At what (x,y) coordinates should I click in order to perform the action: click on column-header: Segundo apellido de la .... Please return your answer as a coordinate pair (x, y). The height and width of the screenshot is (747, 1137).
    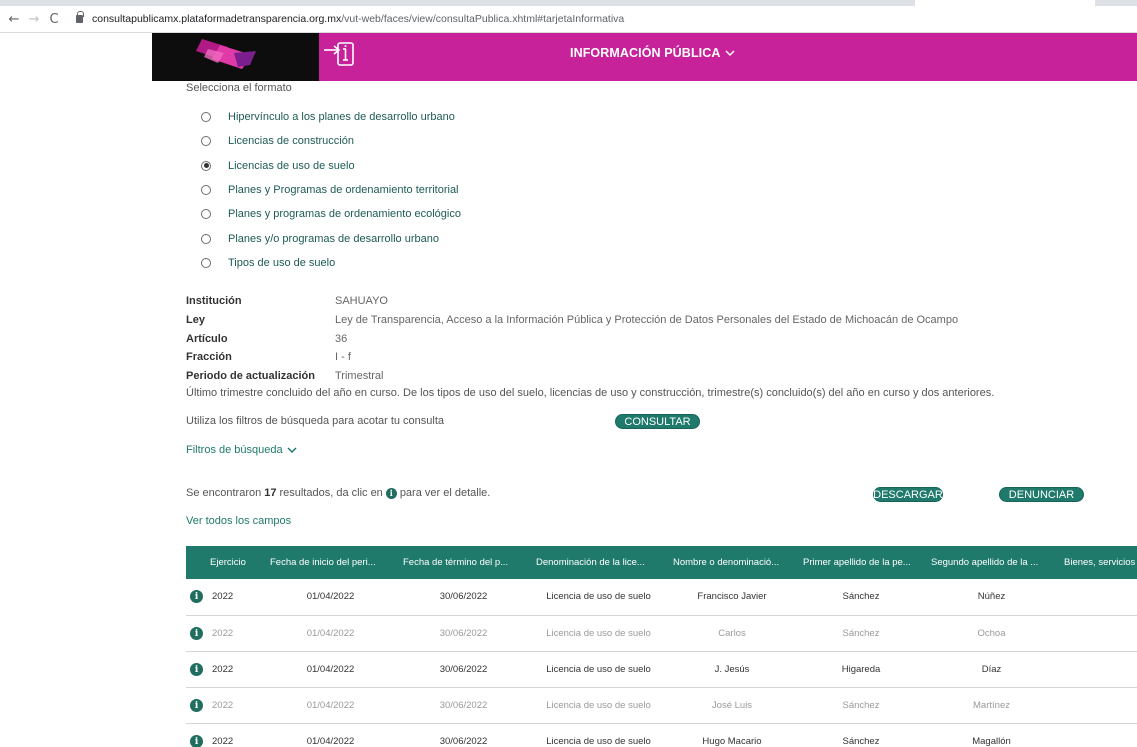
    Looking at the image, I should click on (991, 562).